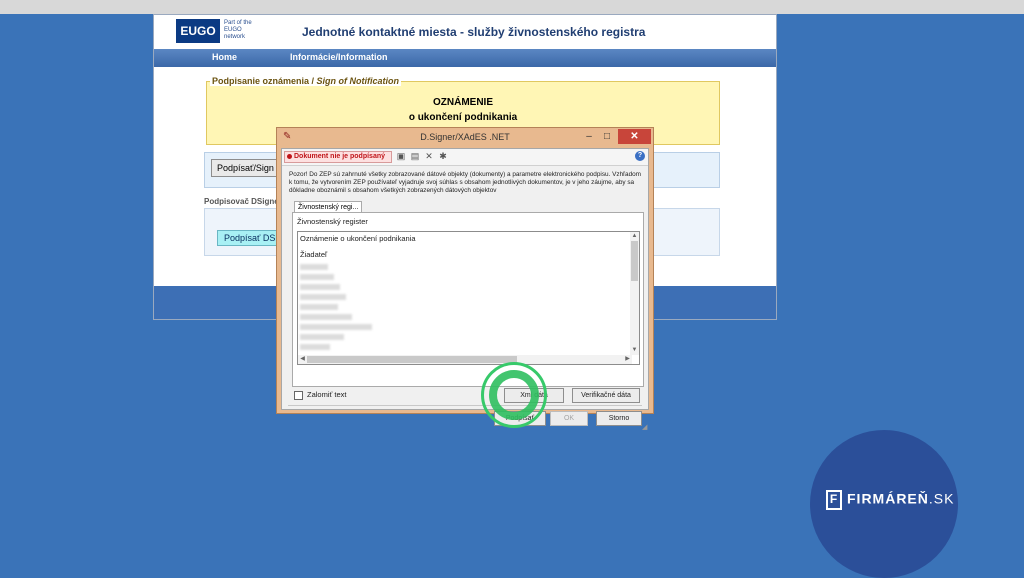 This screenshot has height=578, width=1024. Describe the element at coordinates (358, 238) in the screenshot. I see `content-line: Oznámenie o ukončení podnikania` at that location.